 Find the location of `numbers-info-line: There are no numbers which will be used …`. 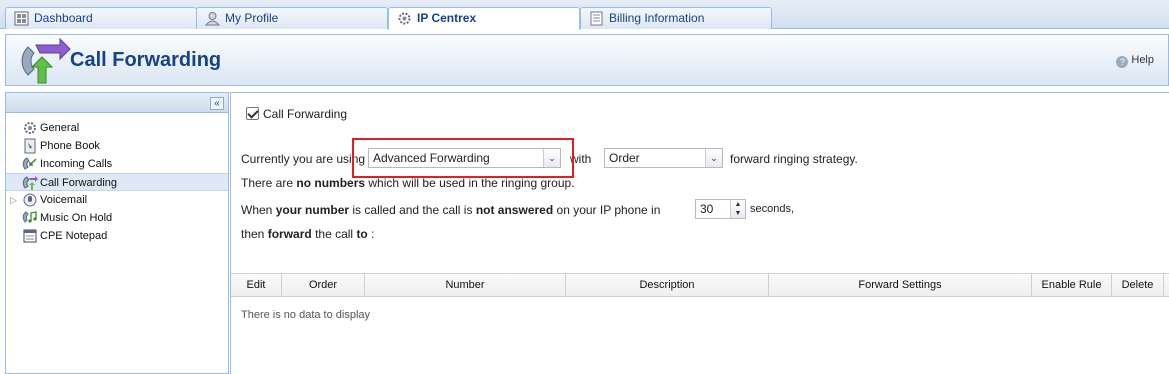

numbers-info-line: There are no numbers which will be used … is located at coordinates (408, 183).